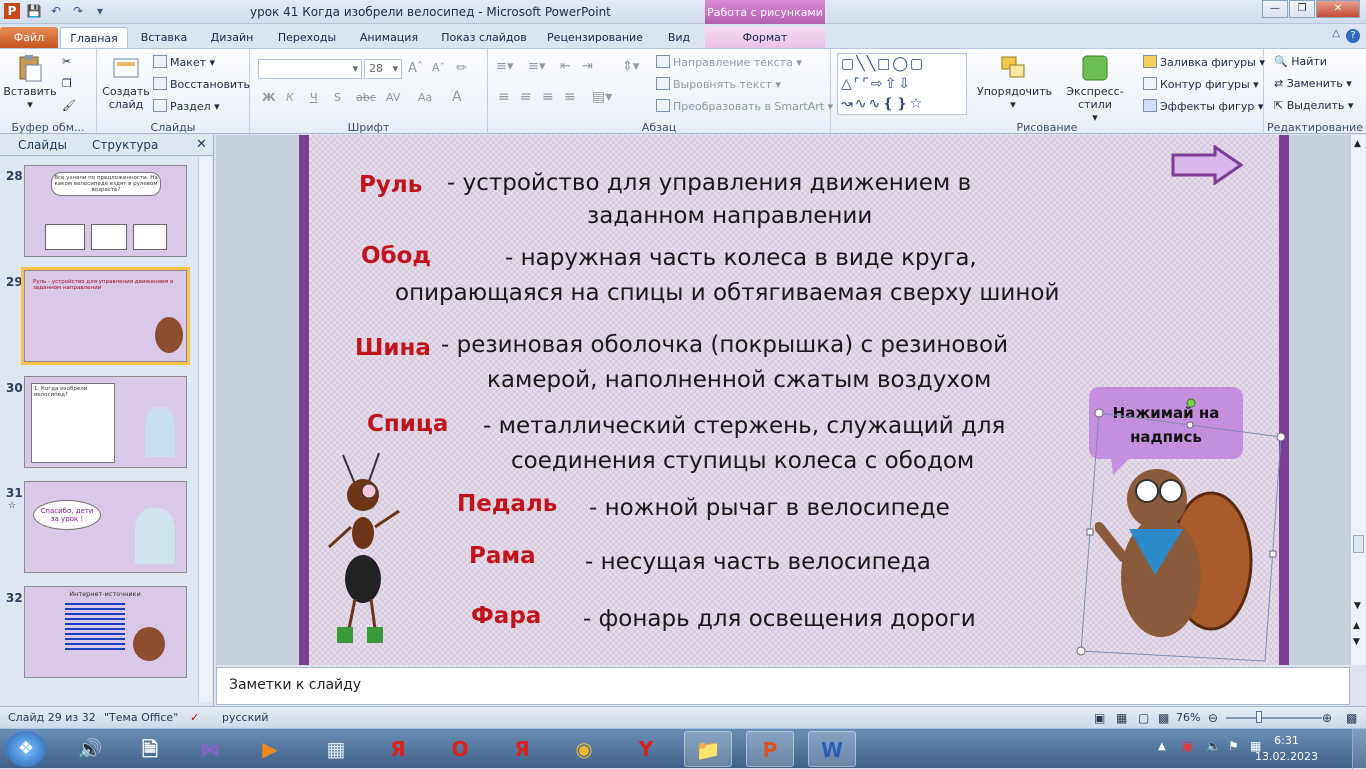 This screenshot has width=1366, height=769. I want to click on video-player-icon: ▶, so click(270, 749).